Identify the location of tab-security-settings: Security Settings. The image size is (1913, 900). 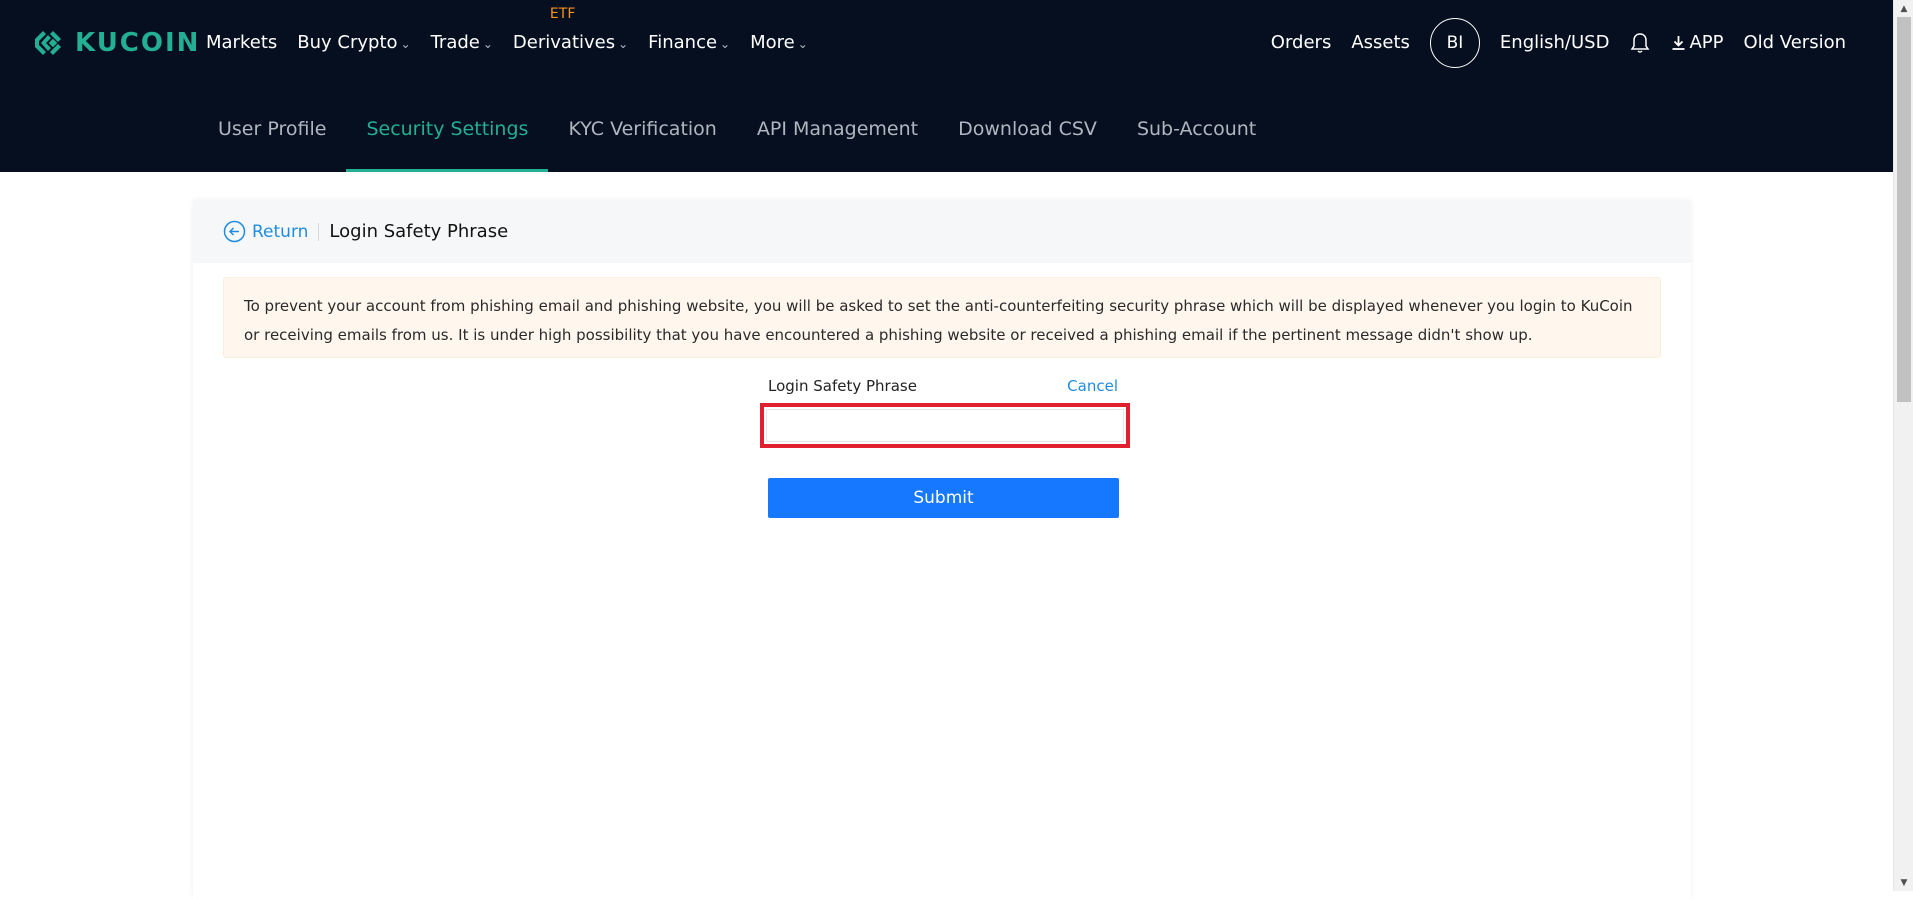
(447, 128).